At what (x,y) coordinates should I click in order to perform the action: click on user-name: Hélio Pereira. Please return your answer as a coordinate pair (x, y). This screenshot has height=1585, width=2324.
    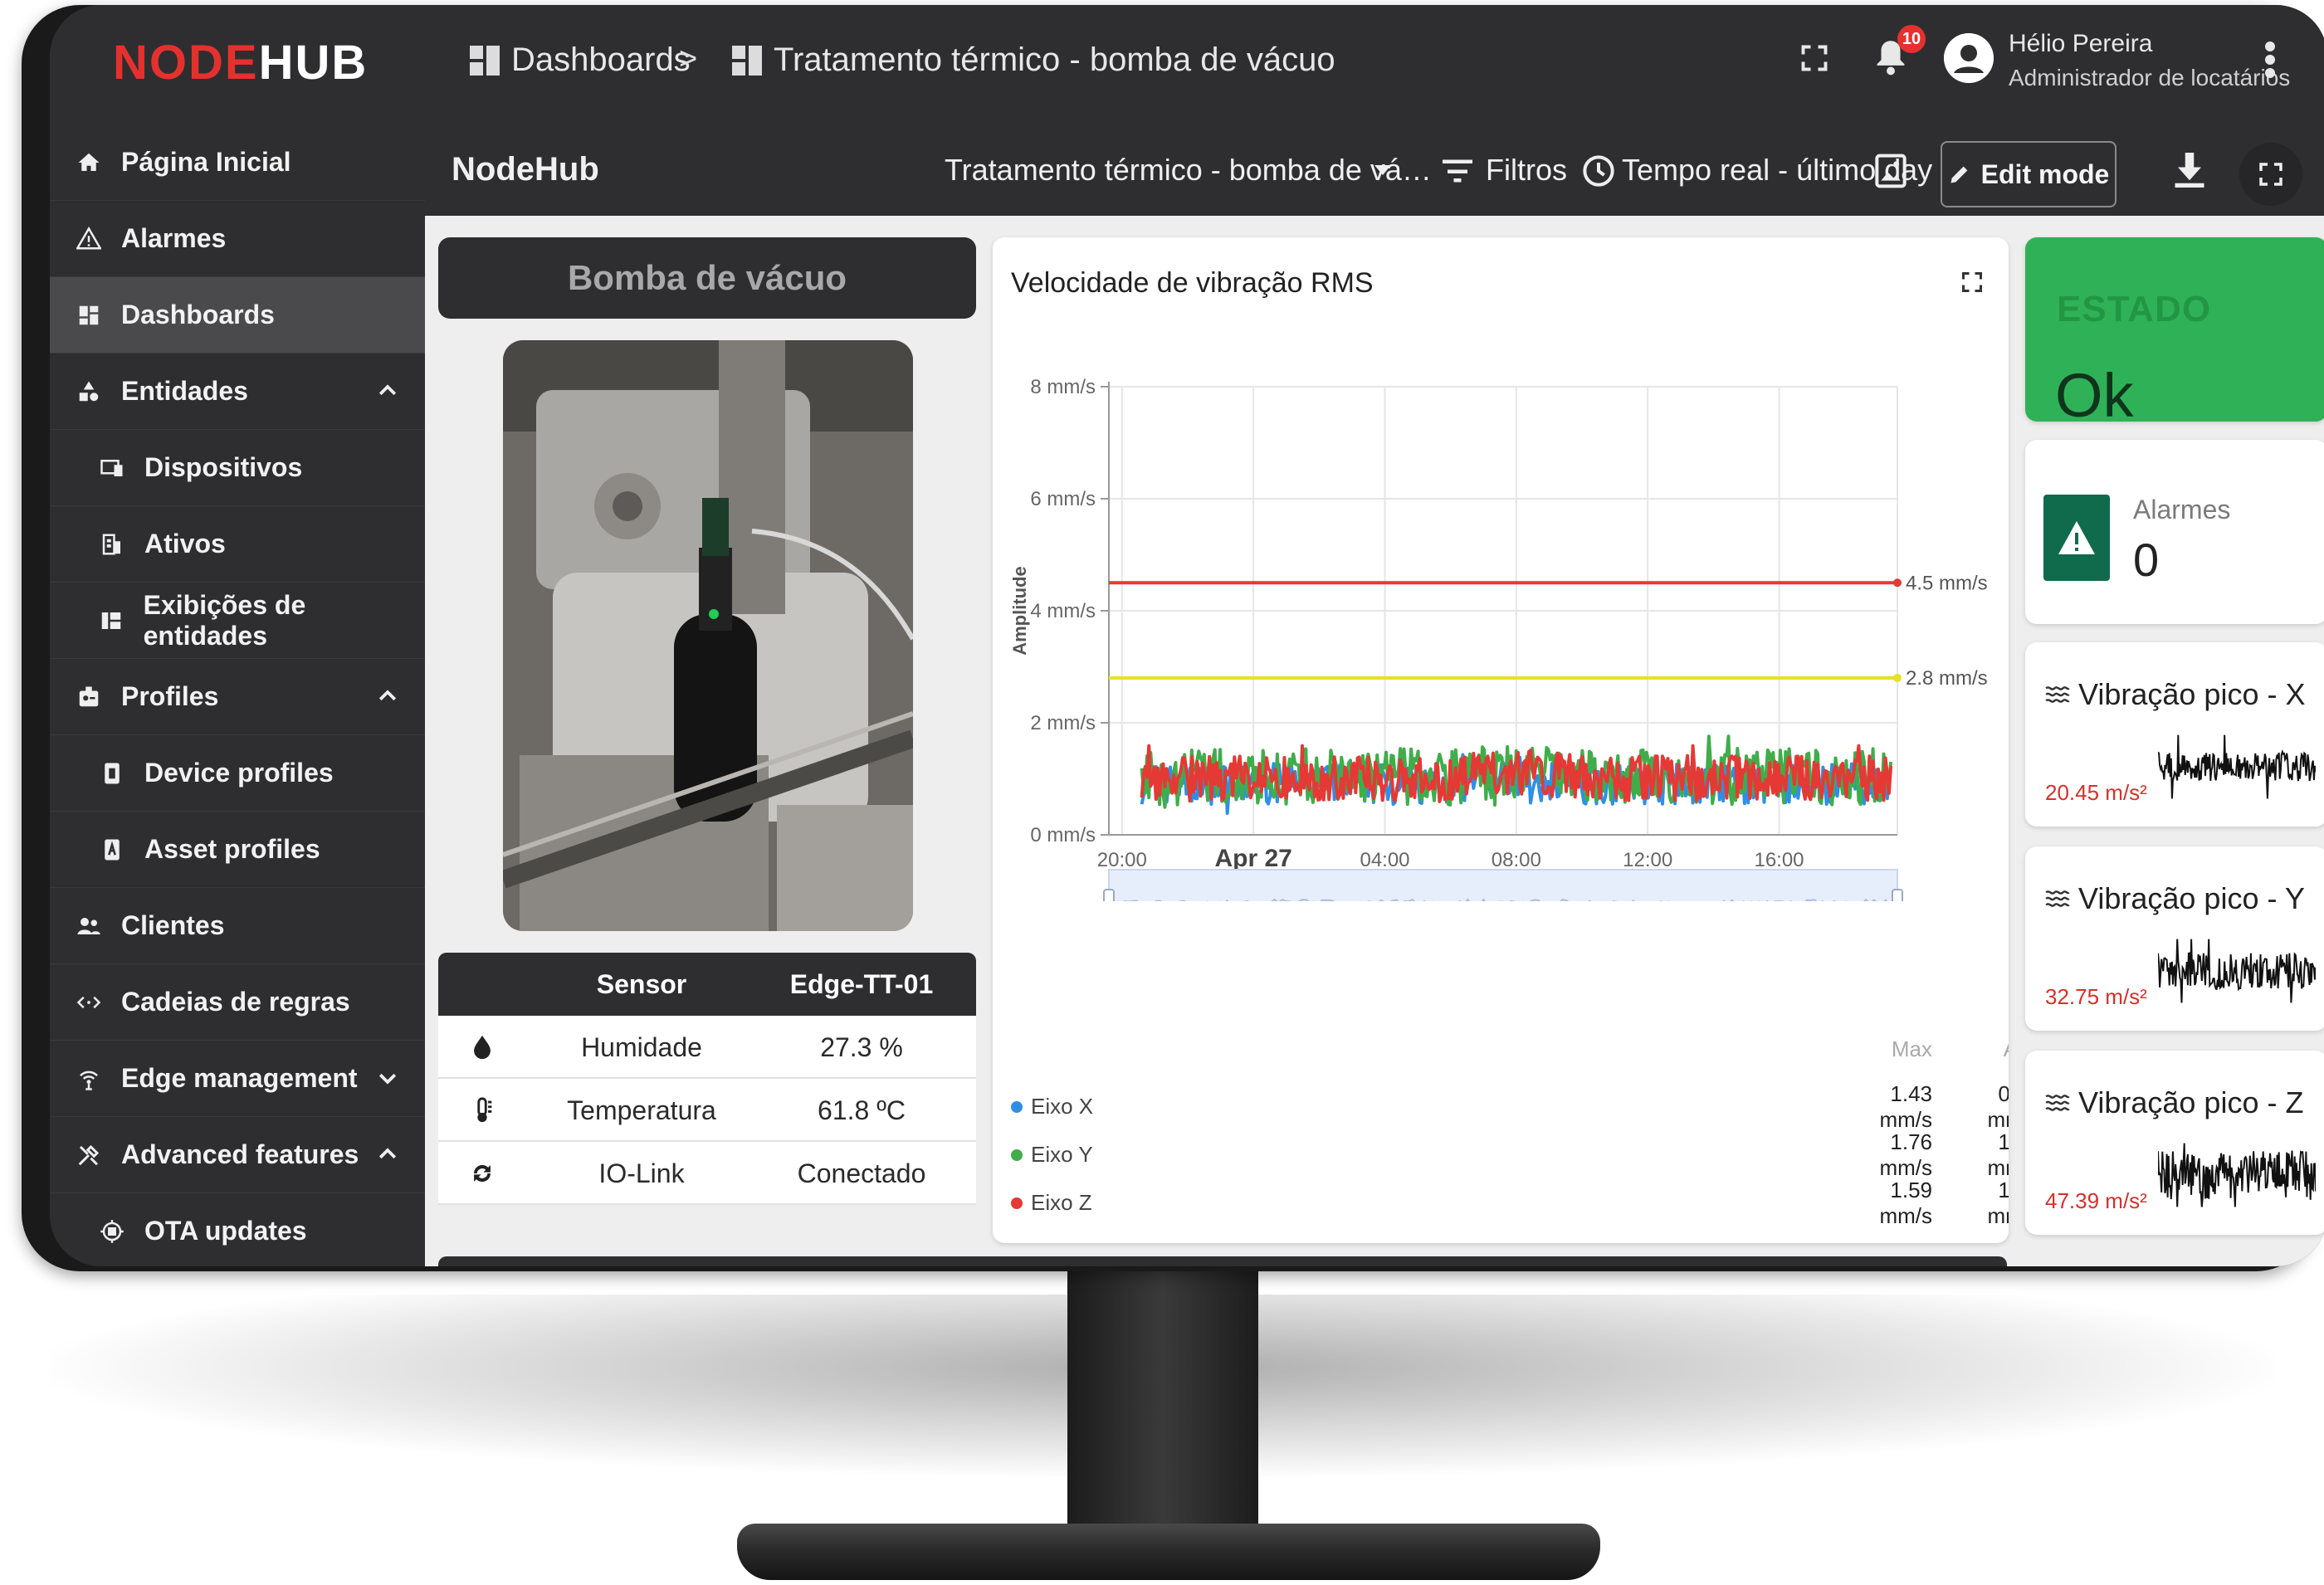
    Looking at the image, I should click on (2081, 43).